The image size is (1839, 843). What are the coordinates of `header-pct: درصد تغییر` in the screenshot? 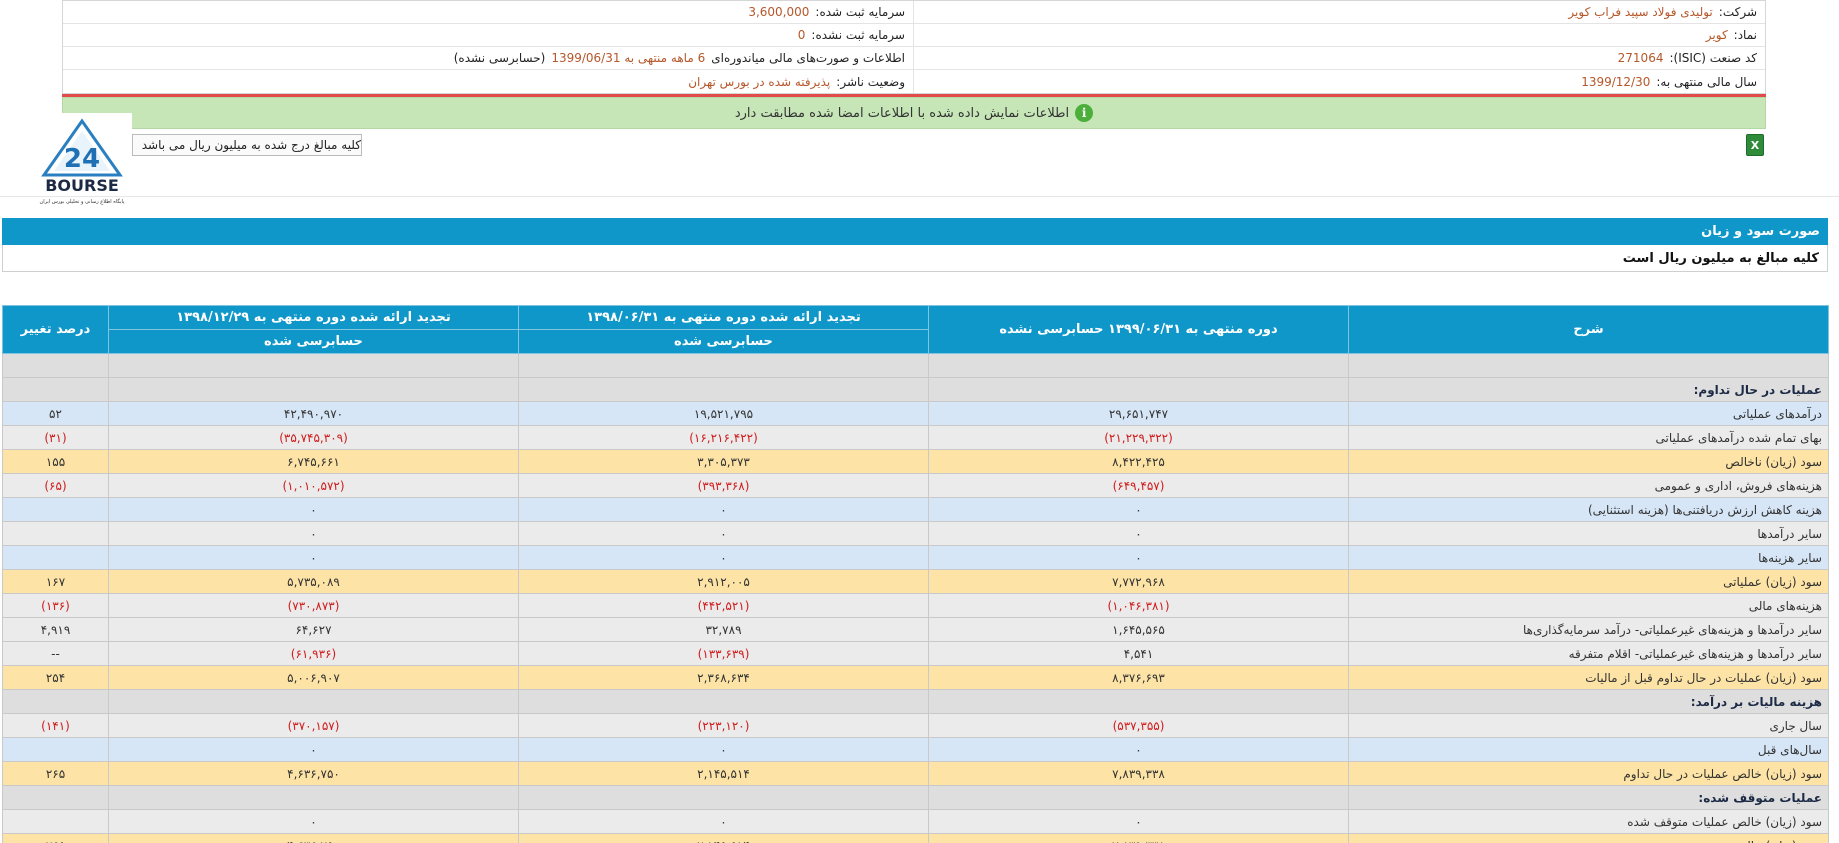 It's located at (55, 329).